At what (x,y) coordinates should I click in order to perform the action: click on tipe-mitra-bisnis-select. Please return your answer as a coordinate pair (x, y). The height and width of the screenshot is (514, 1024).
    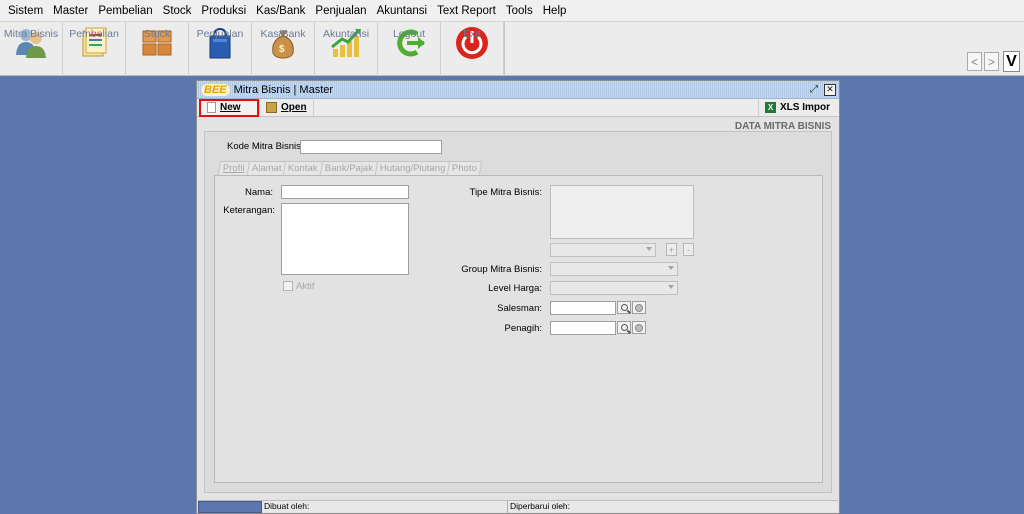
    Looking at the image, I should click on (603, 250).